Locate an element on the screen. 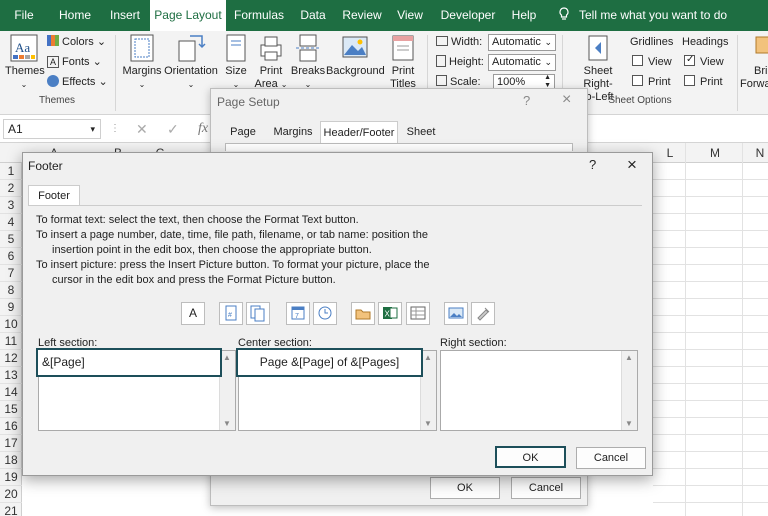  tab-home: Home is located at coordinates (75, 15).